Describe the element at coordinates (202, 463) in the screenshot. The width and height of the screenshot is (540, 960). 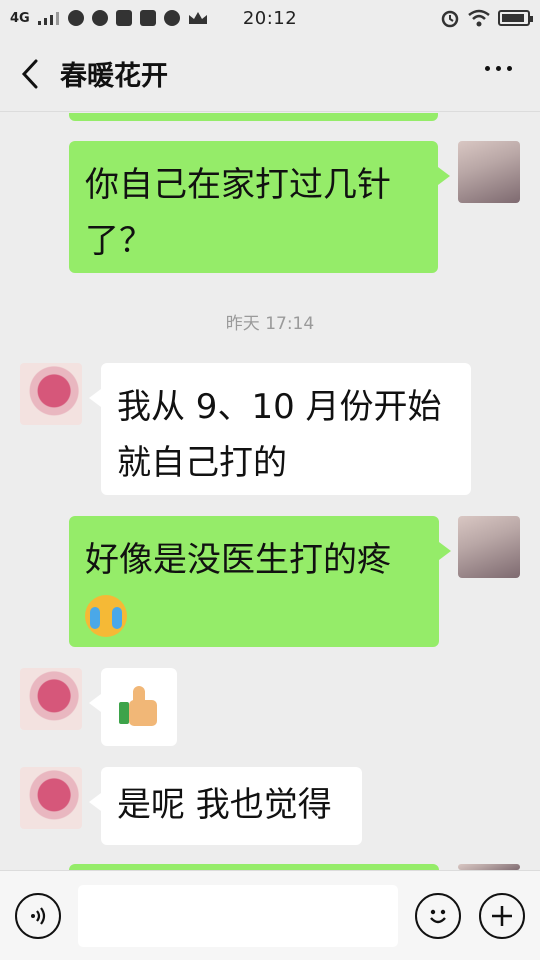
I see `message-text-line: 就自己打的` at that location.